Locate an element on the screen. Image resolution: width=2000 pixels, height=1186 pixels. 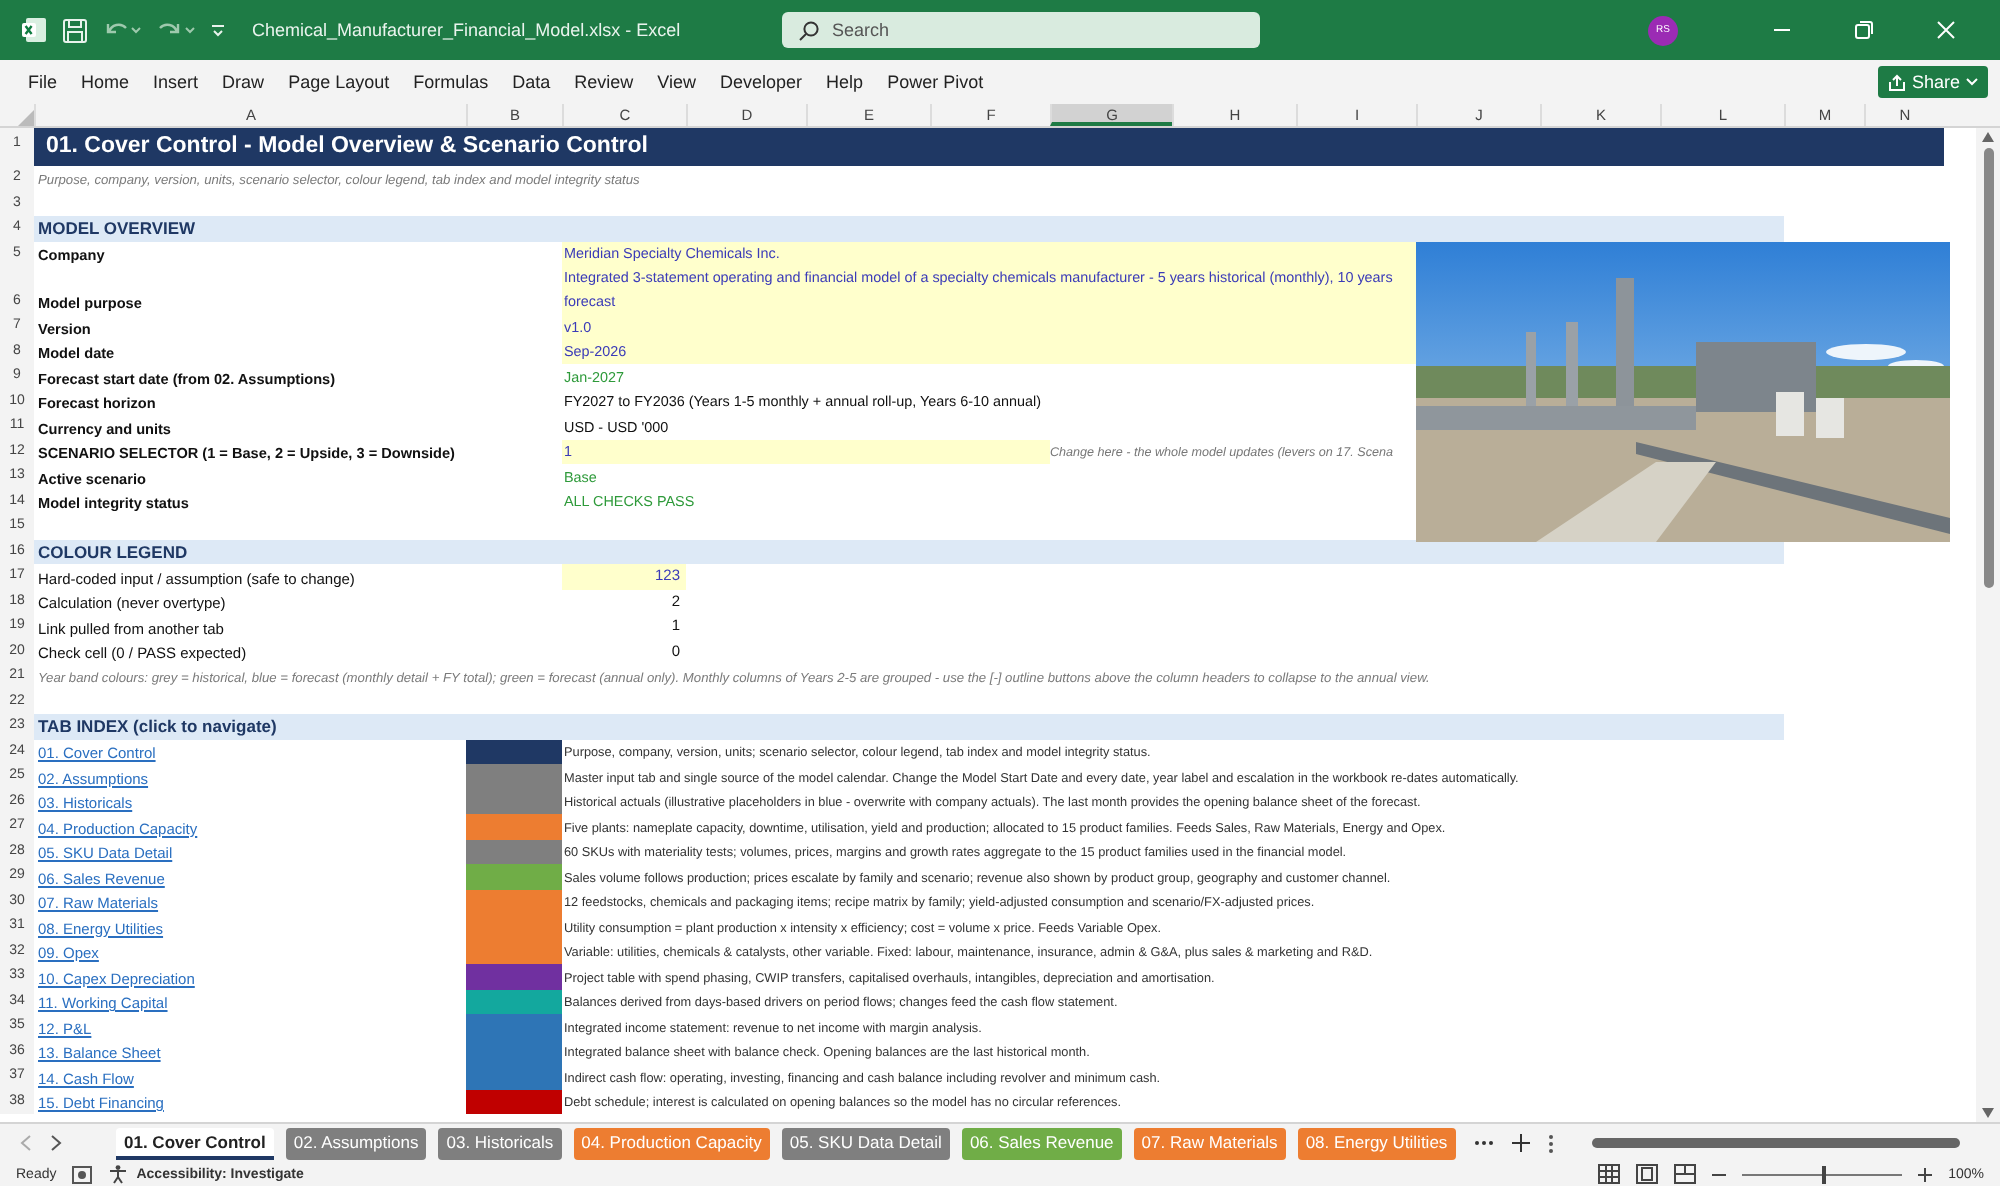
share-button: Share is located at coordinates (1932, 82).